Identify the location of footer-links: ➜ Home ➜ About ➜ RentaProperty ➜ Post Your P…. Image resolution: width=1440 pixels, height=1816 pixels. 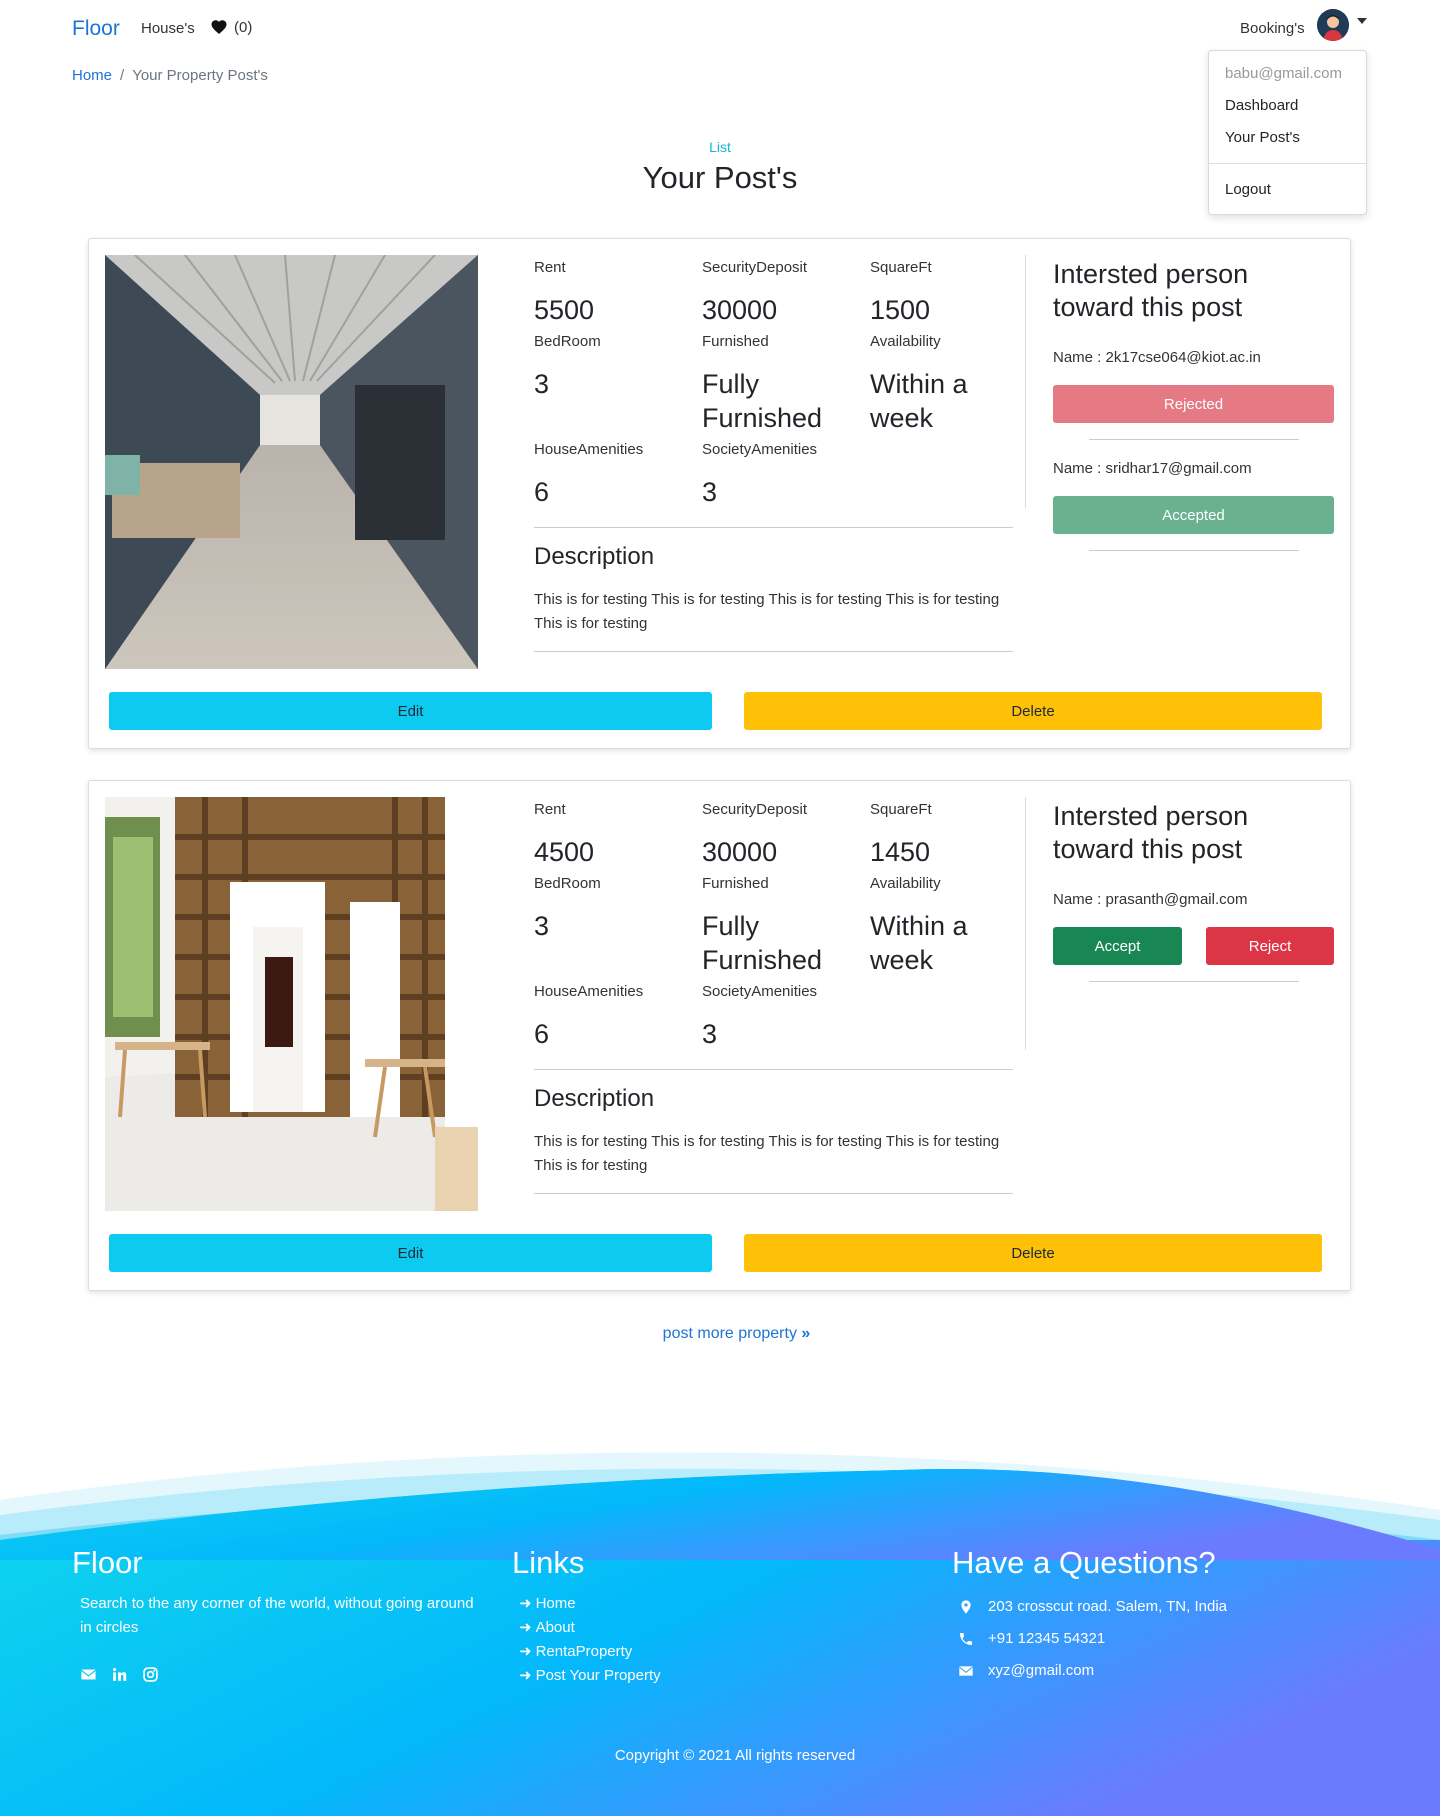
(590, 1640).